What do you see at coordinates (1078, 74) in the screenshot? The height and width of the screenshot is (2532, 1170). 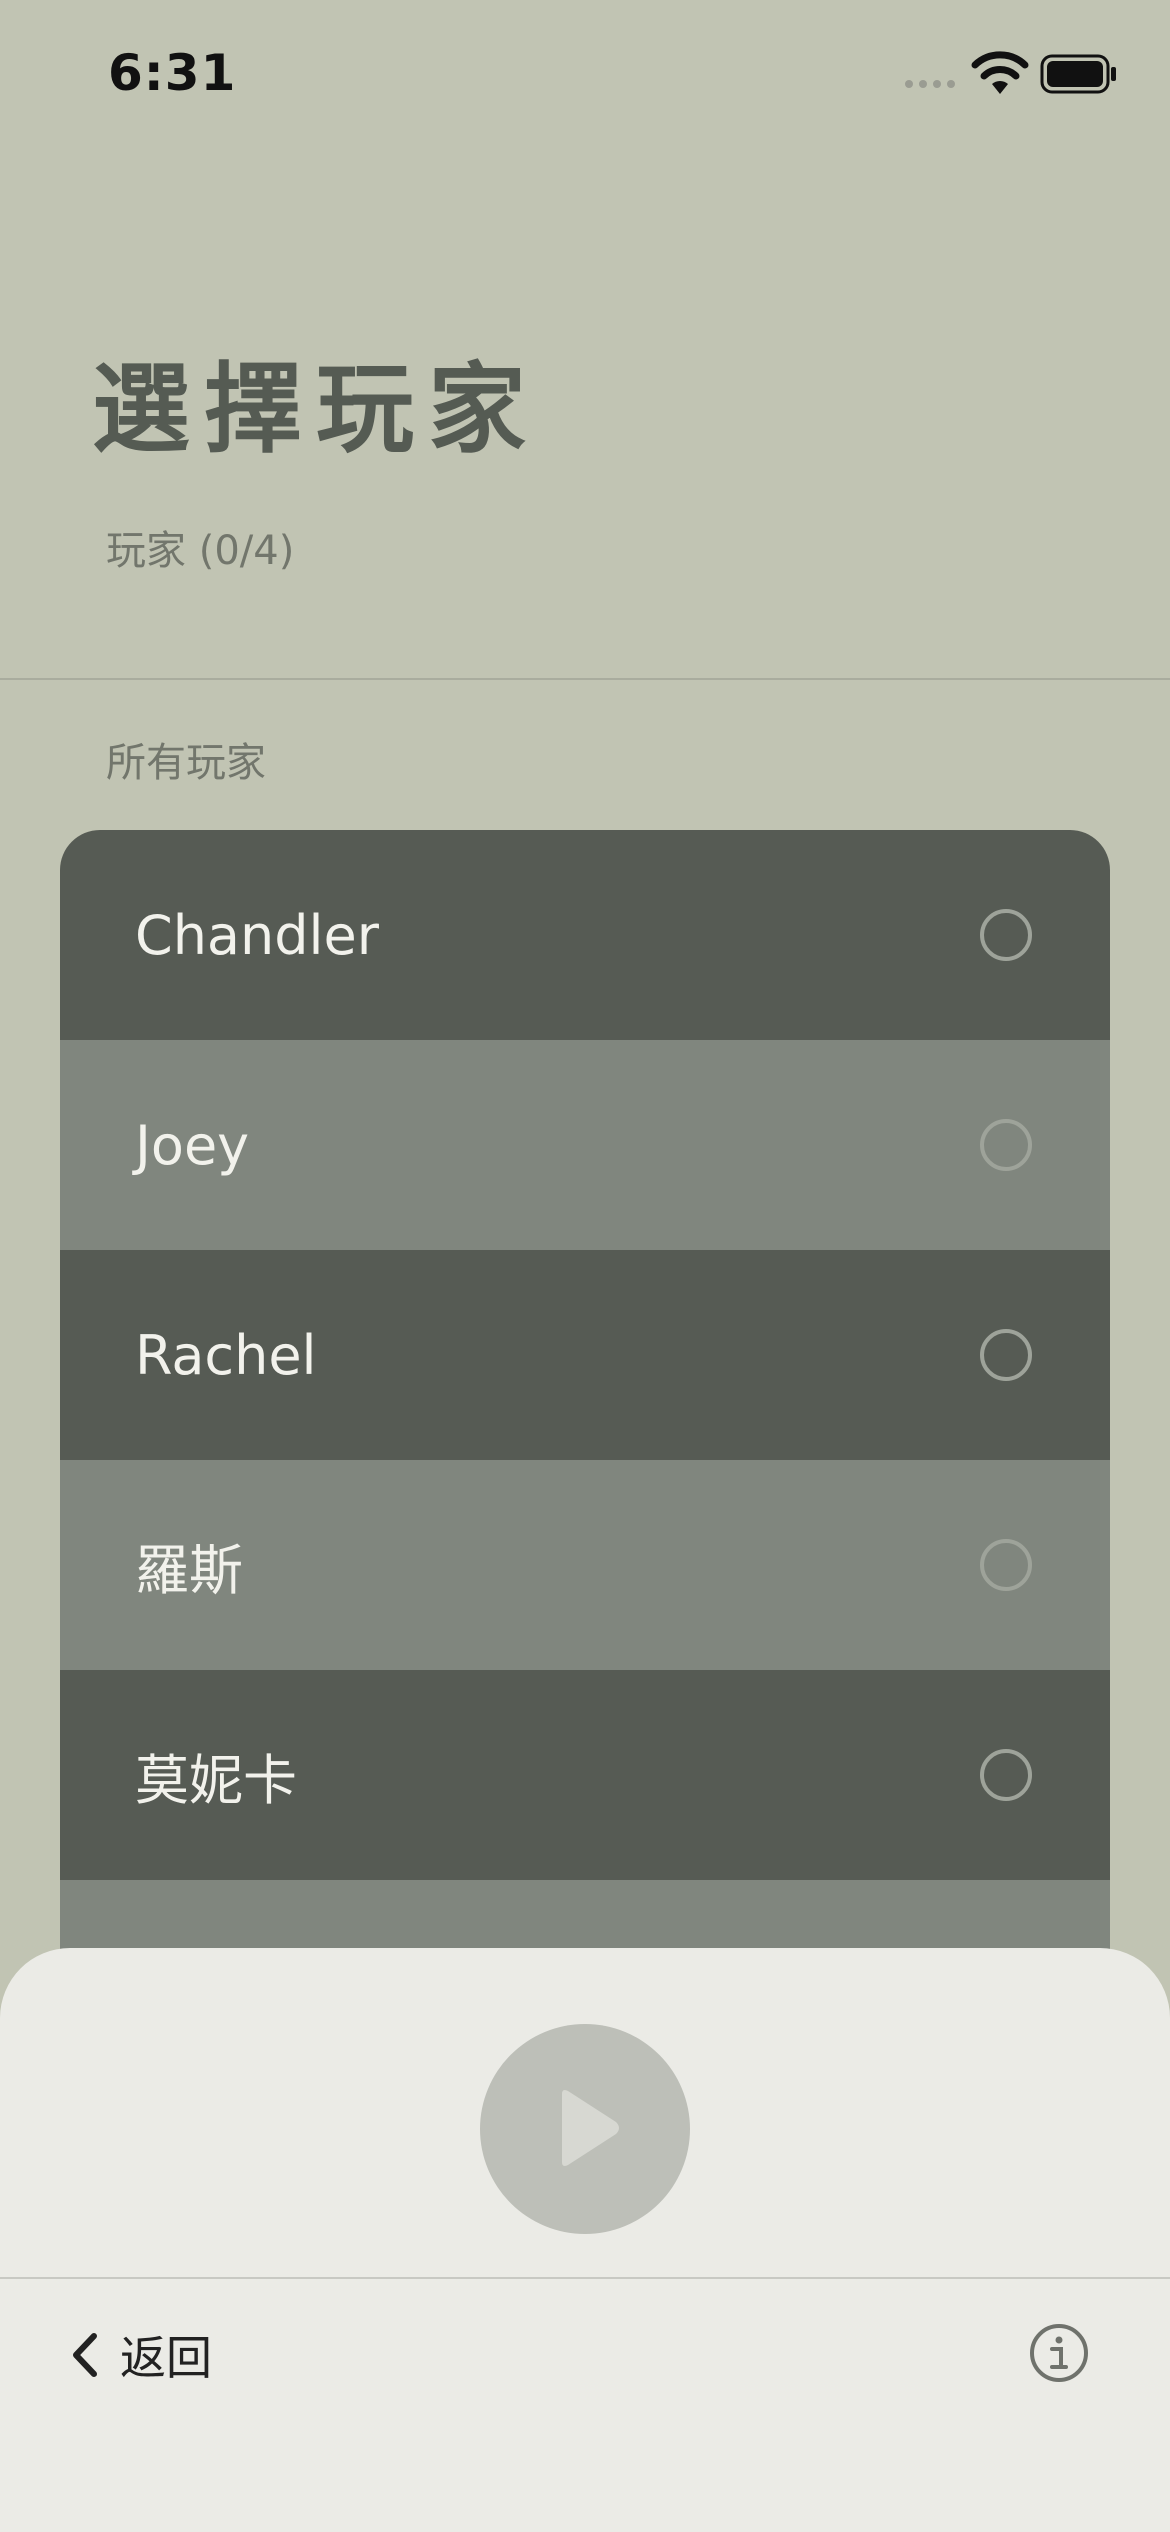 I see `battery-icon` at bounding box center [1078, 74].